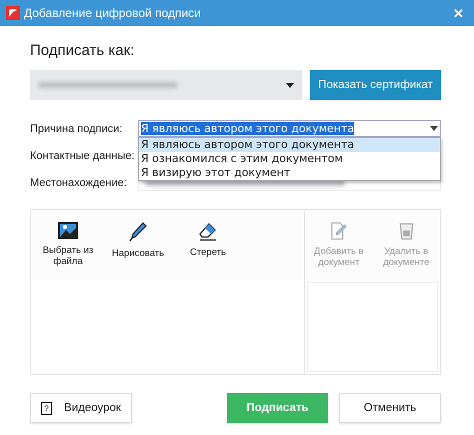 The height and width of the screenshot is (435, 474). Describe the element at coordinates (79, 182) in the screenshot. I see `field-label: Местонахождение:` at that location.